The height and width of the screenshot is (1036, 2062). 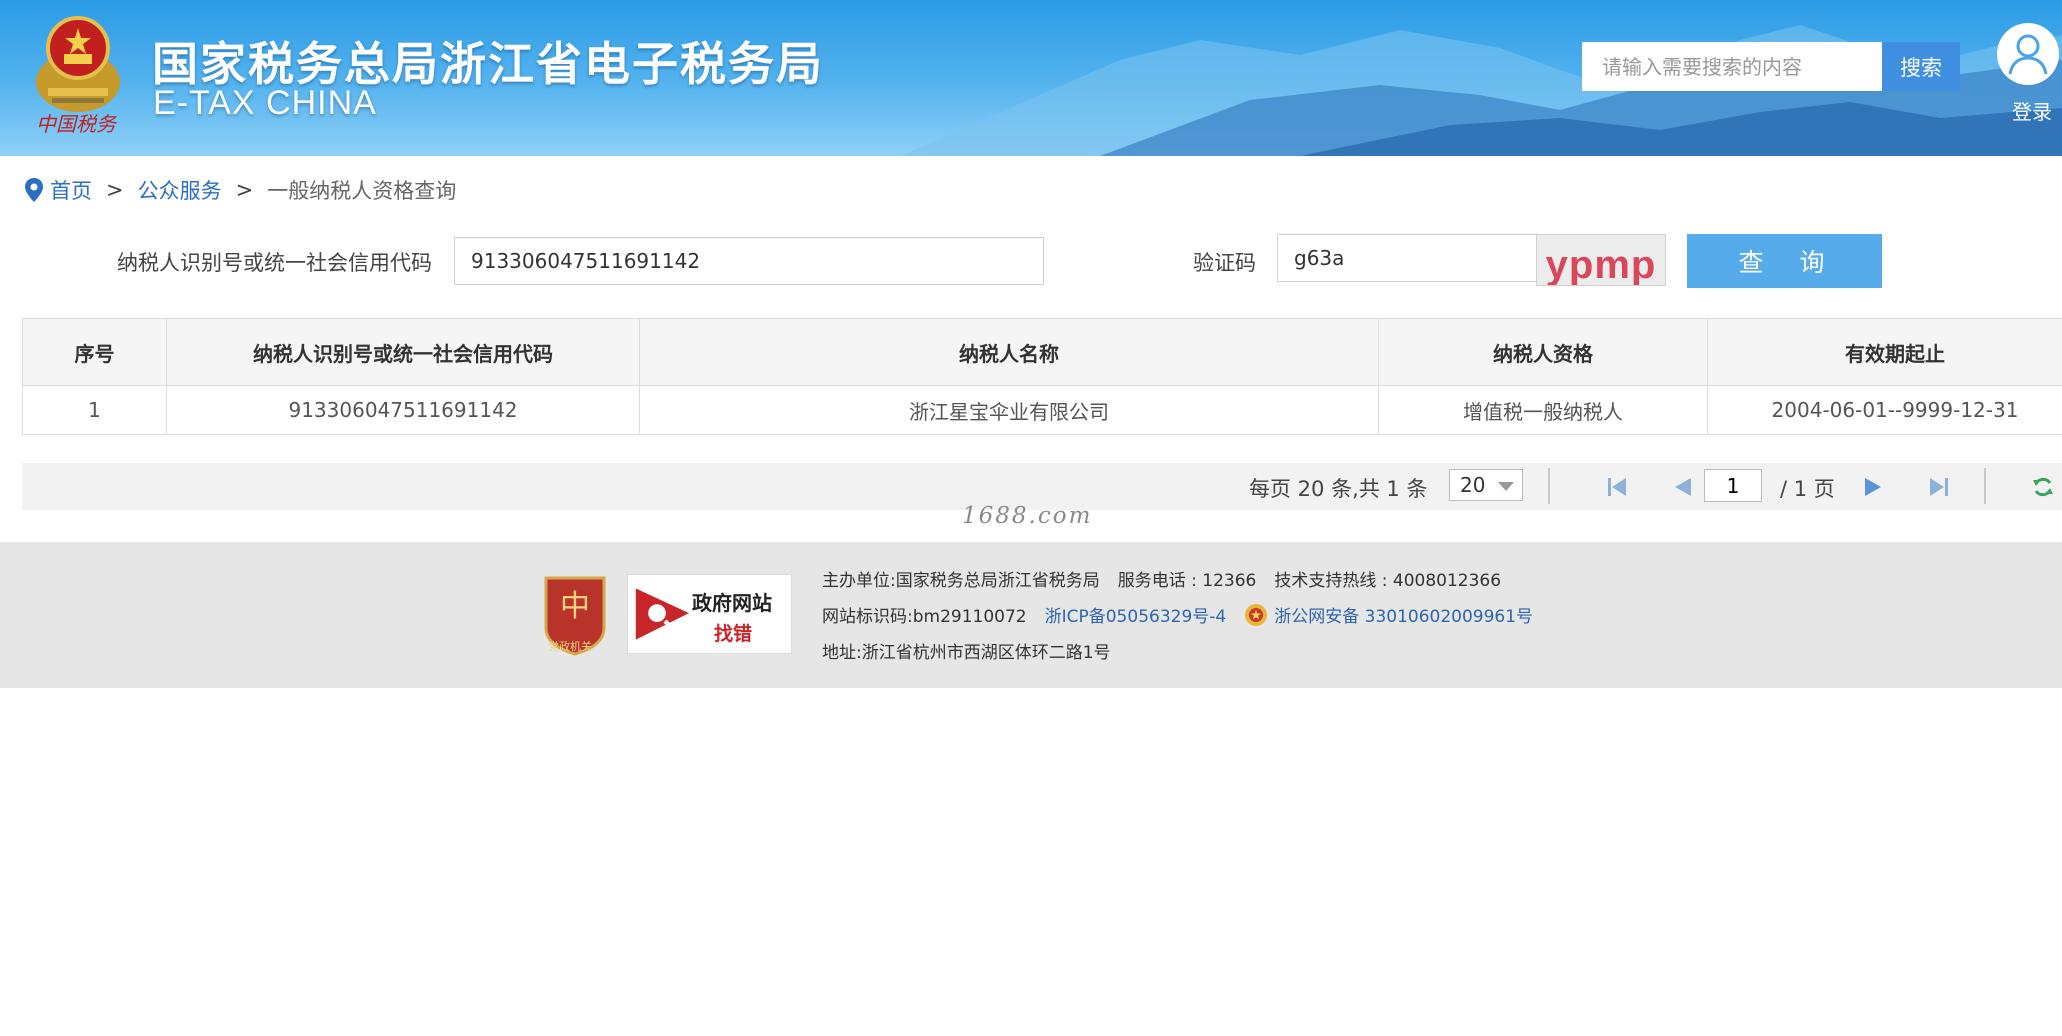 What do you see at coordinates (1873, 487) in the screenshot?
I see `next-page-icon` at bounding box center [1873, 487].